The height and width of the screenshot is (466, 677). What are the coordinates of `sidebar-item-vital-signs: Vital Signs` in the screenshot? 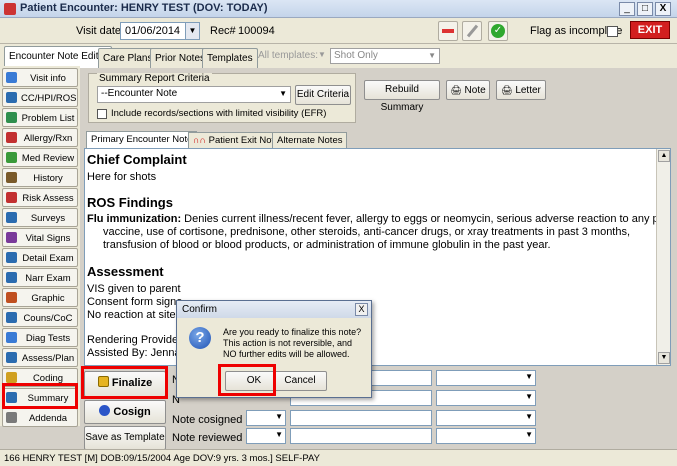 It's located at (40, 237).